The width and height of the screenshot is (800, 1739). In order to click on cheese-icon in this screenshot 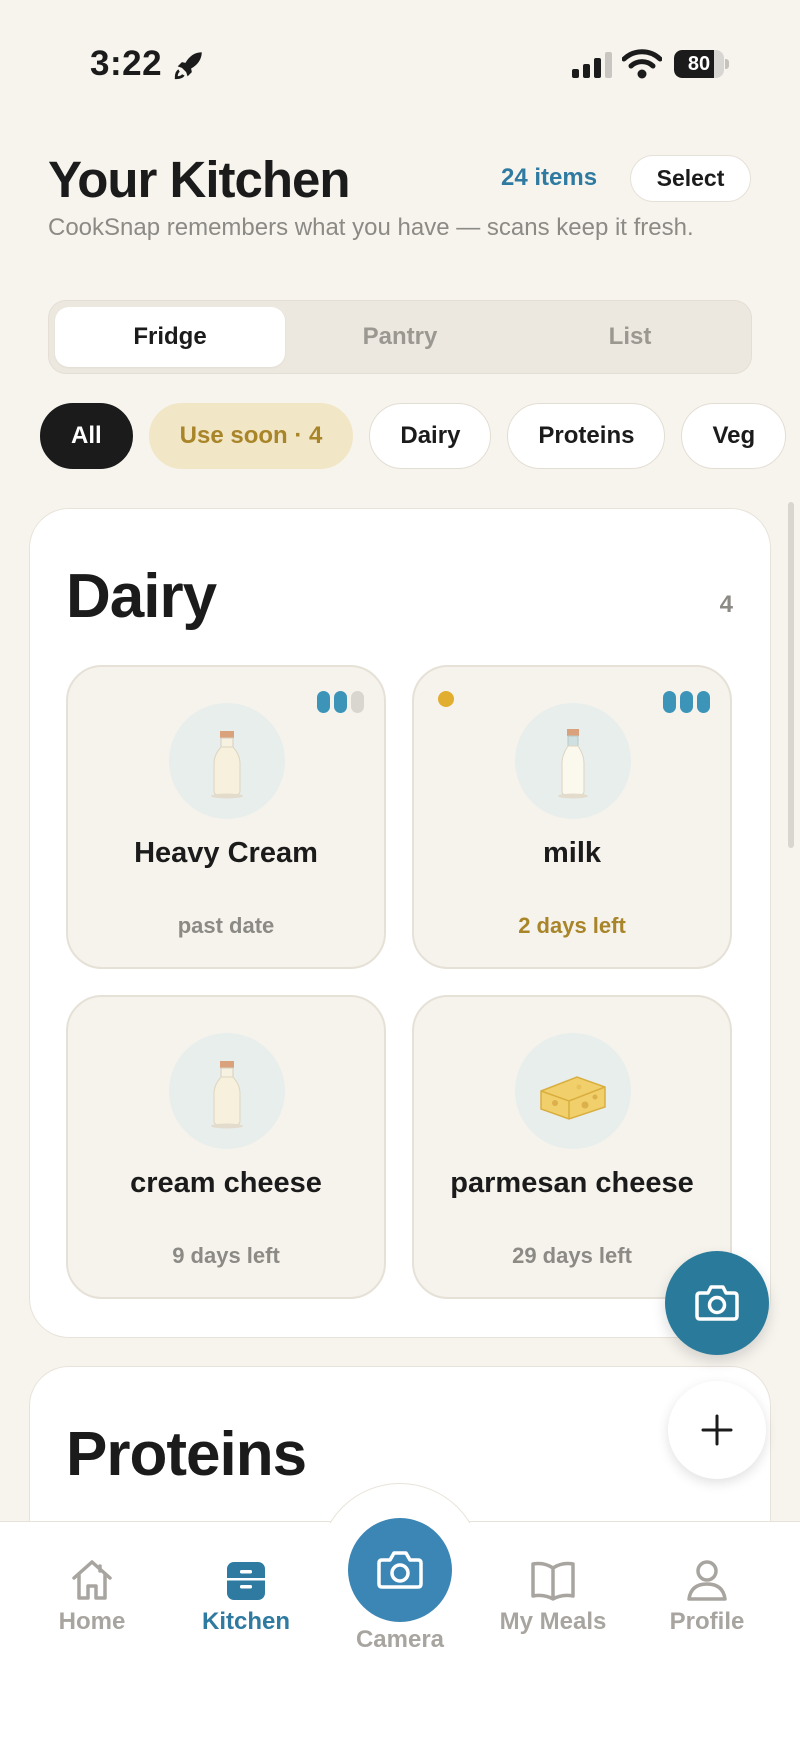, I will do `click(573, 1091)`.